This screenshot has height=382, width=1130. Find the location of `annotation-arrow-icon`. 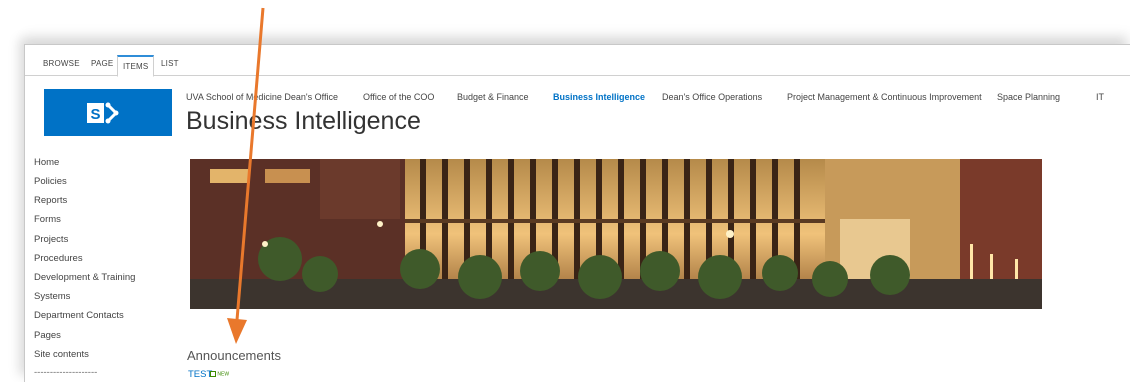

annotation-arrow-icon is located at coordinates (246, 175).